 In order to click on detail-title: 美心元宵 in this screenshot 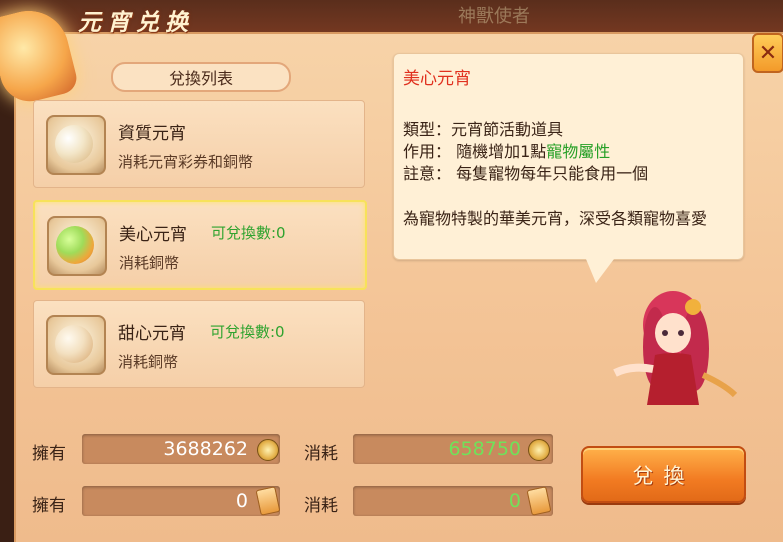, I will do `click(437, 79)`.